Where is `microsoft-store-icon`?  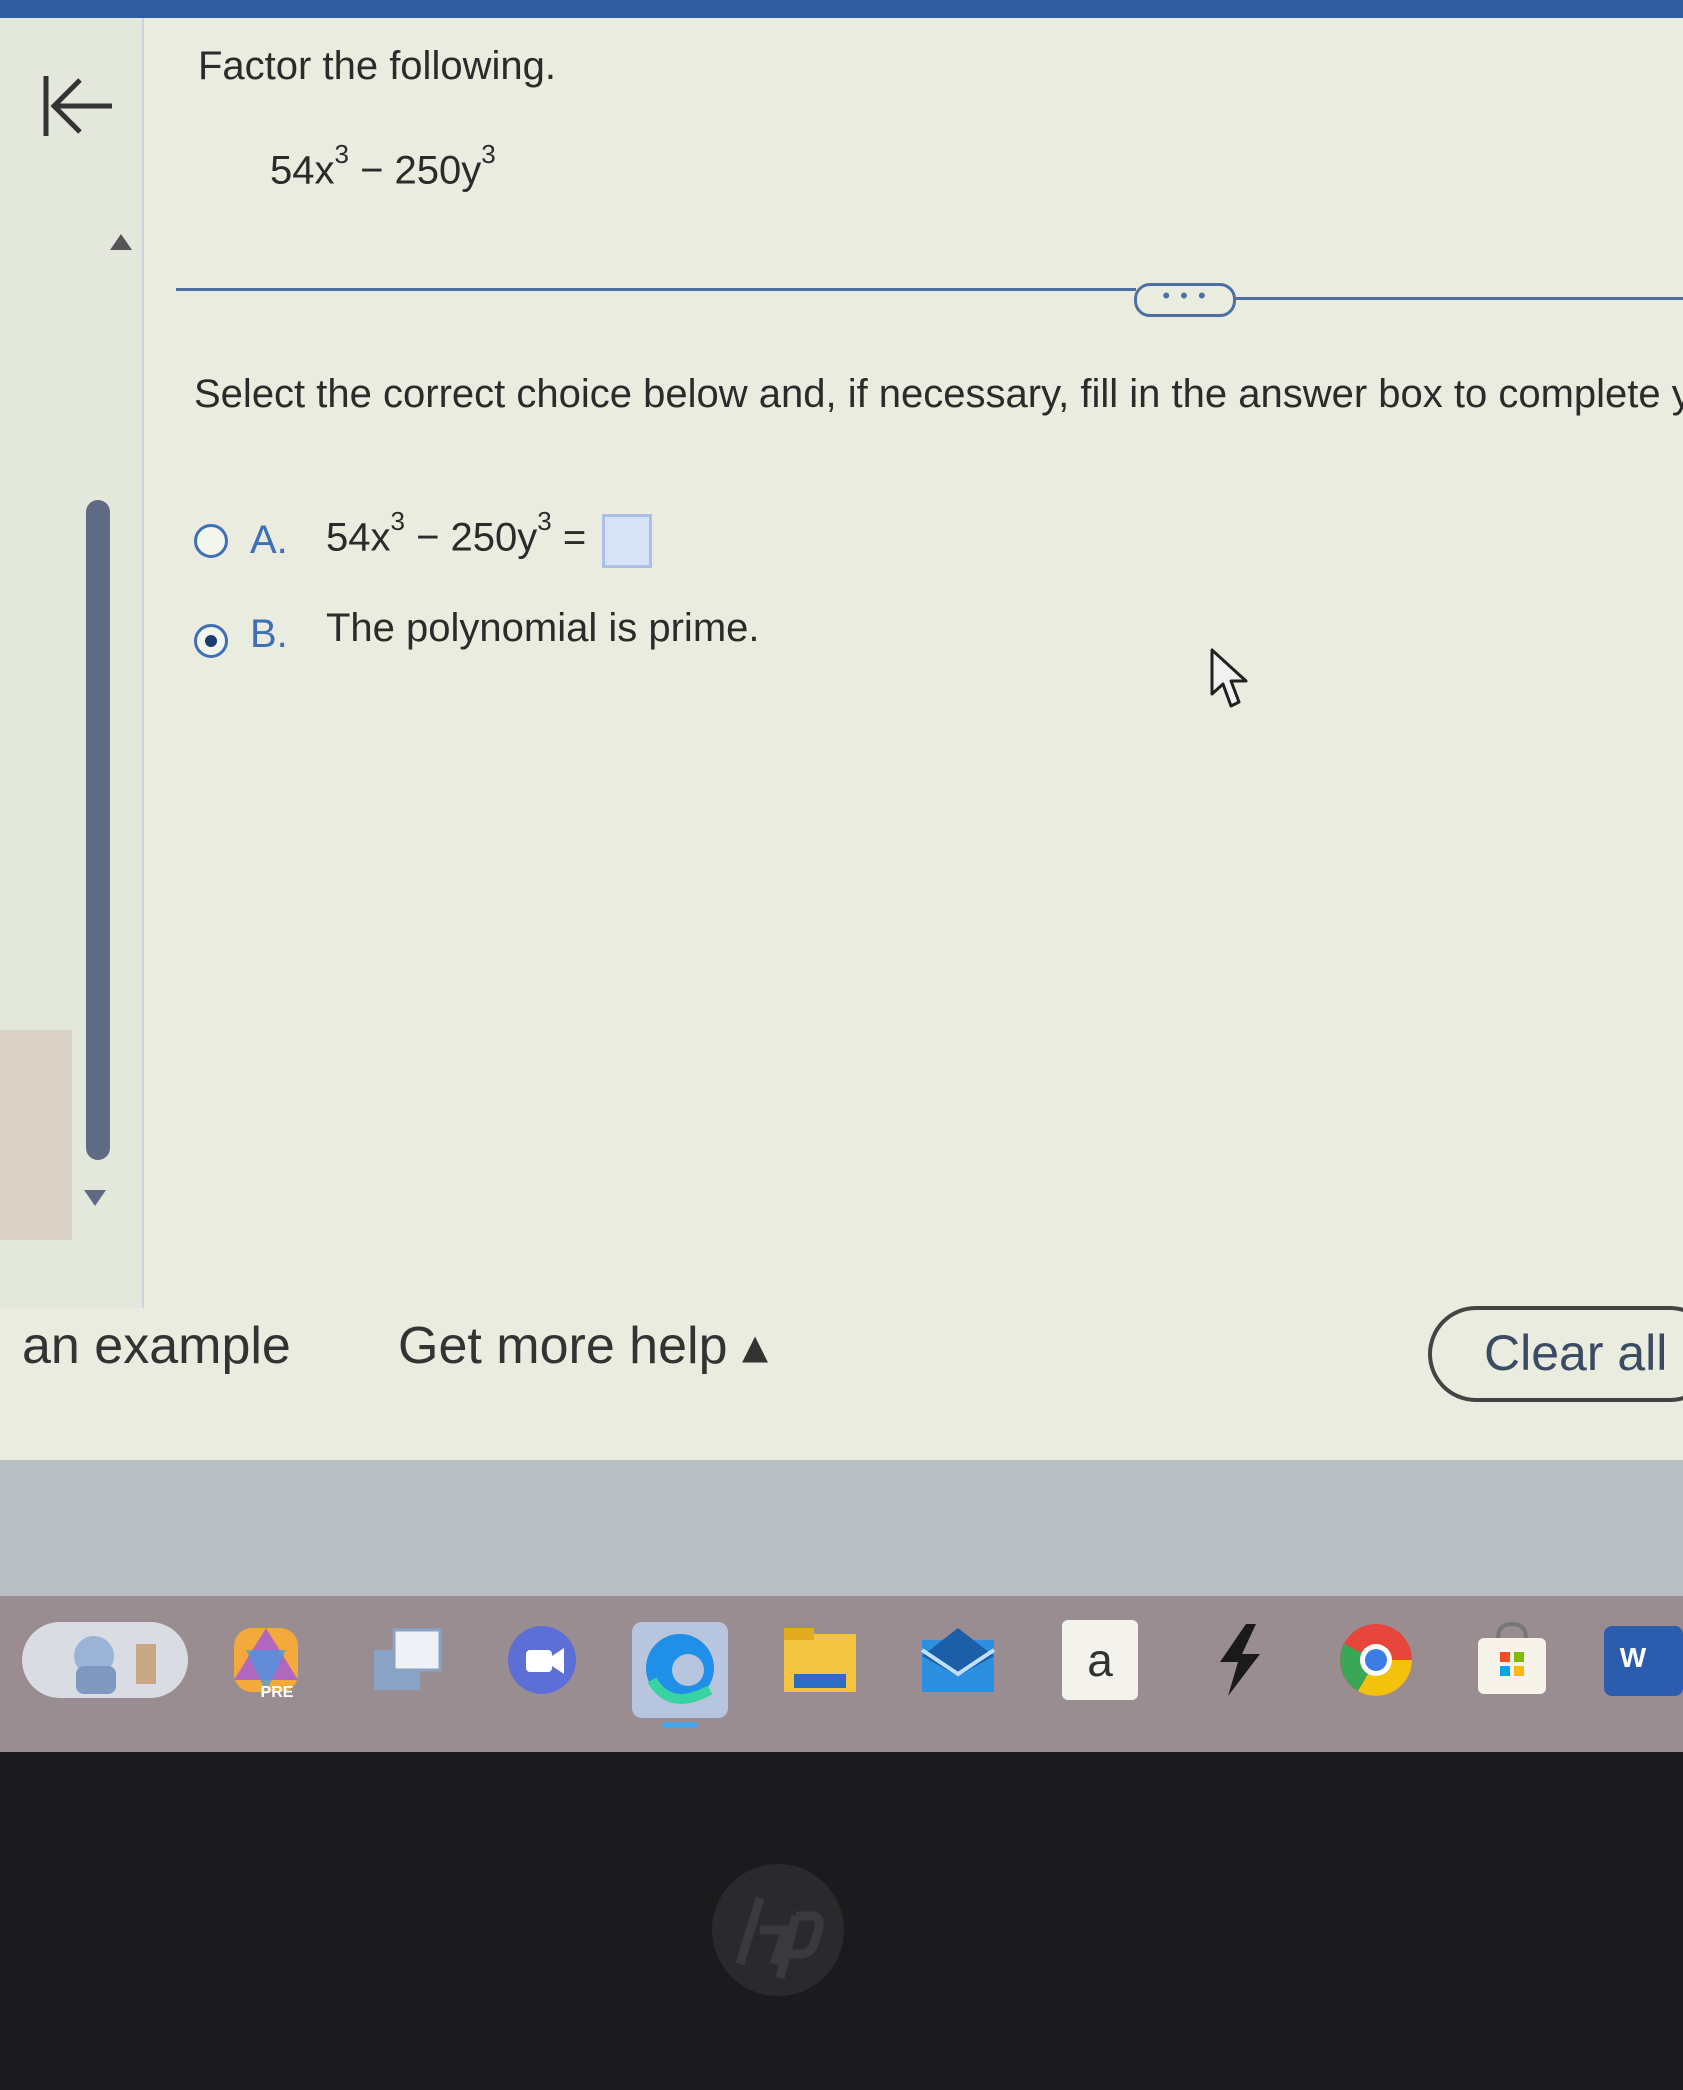 microsoft-store-icon is located at coordinates (1512, 1660).